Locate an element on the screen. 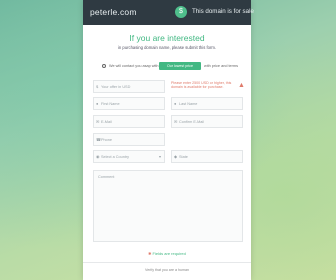  last-name-placeholder: Last Name is located at coordinates (188, 104).